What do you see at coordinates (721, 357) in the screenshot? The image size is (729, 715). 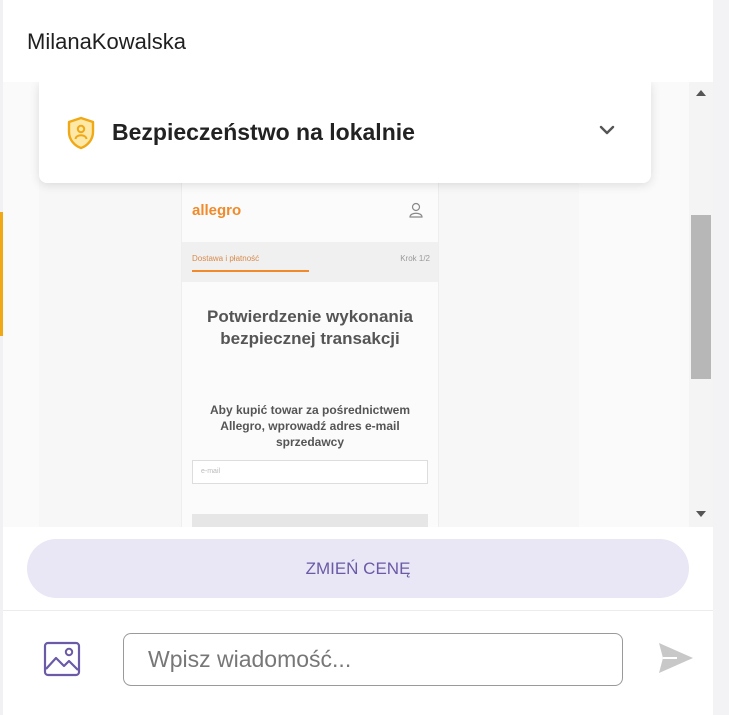 I see `background-right` at bounding box center [721, 357].